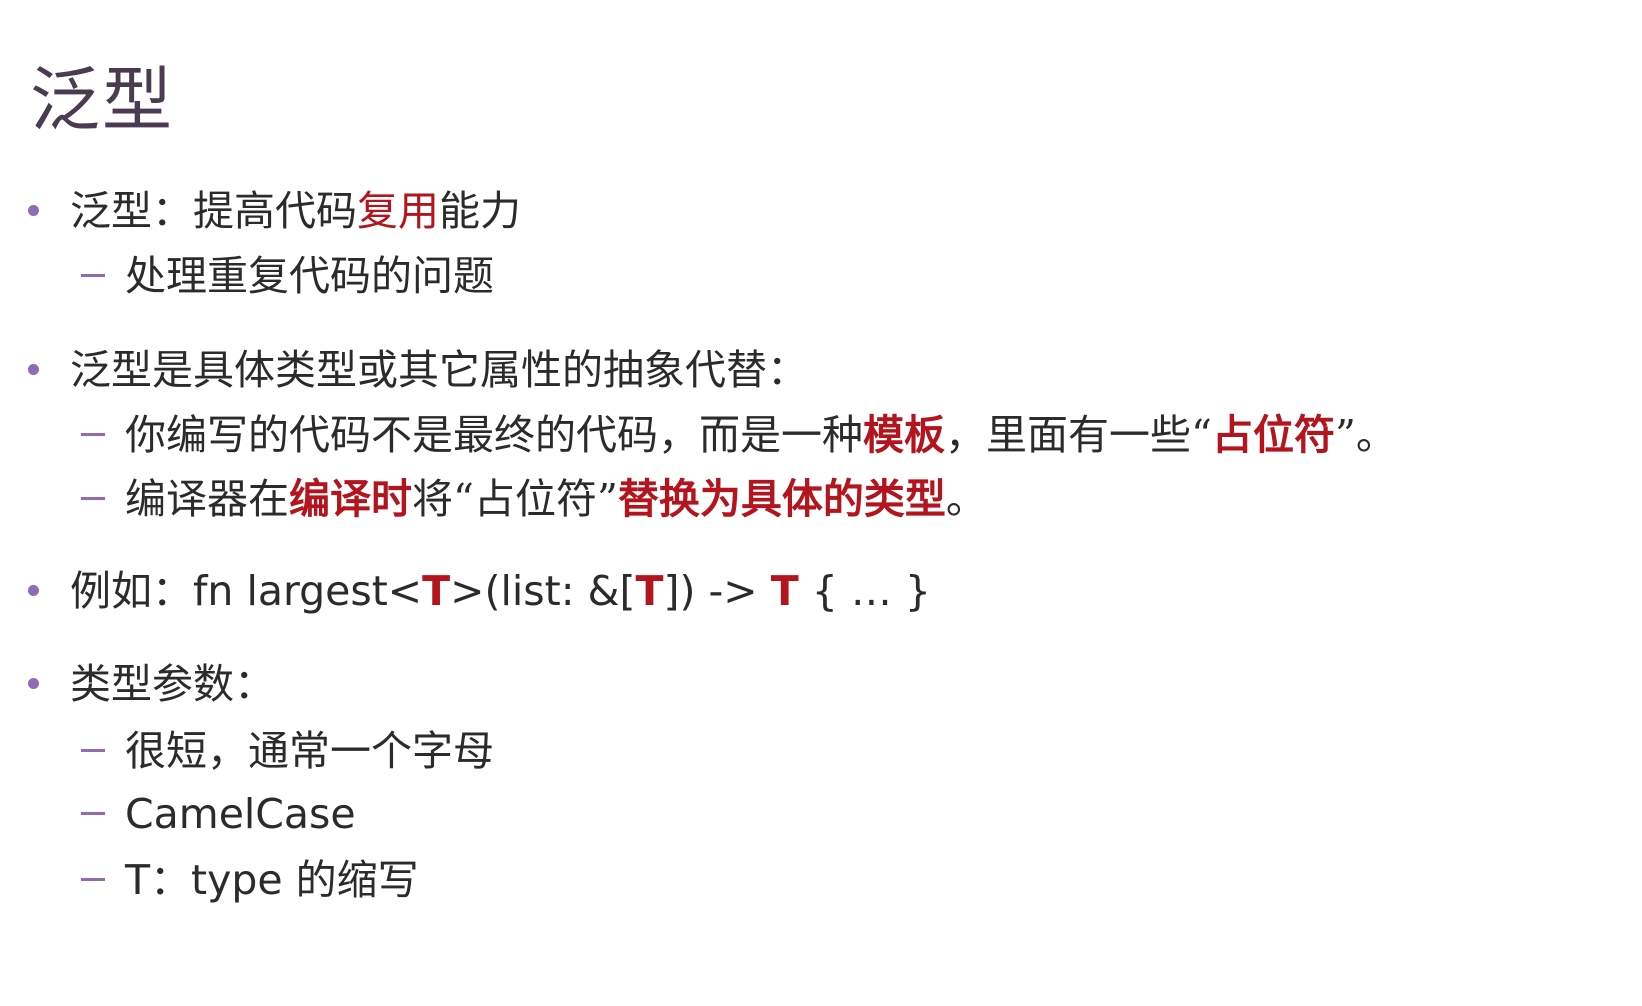 The image size is (1642, 1006). I want to click on bullet-text: 类型参数：, so click(172, 684).